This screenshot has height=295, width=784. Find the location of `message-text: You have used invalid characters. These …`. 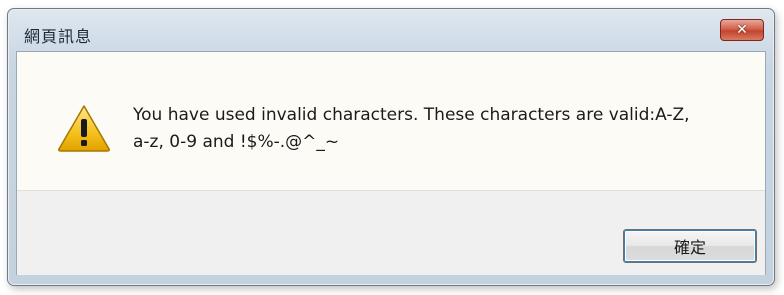

message-text: You have used invalid characters. These … is located at coordinates (411, 128).